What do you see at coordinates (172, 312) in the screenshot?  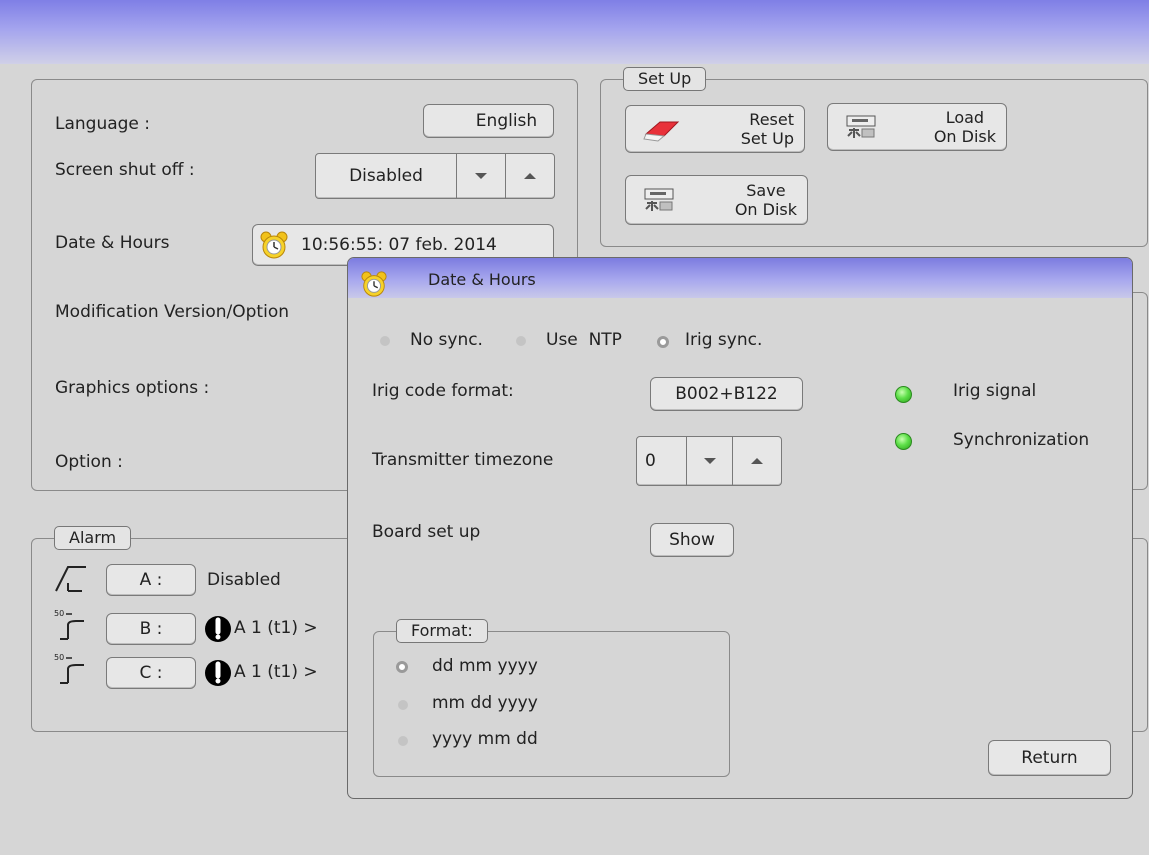 I see `modification-label: Modification Version/Option` at bounding box center [172, 312].